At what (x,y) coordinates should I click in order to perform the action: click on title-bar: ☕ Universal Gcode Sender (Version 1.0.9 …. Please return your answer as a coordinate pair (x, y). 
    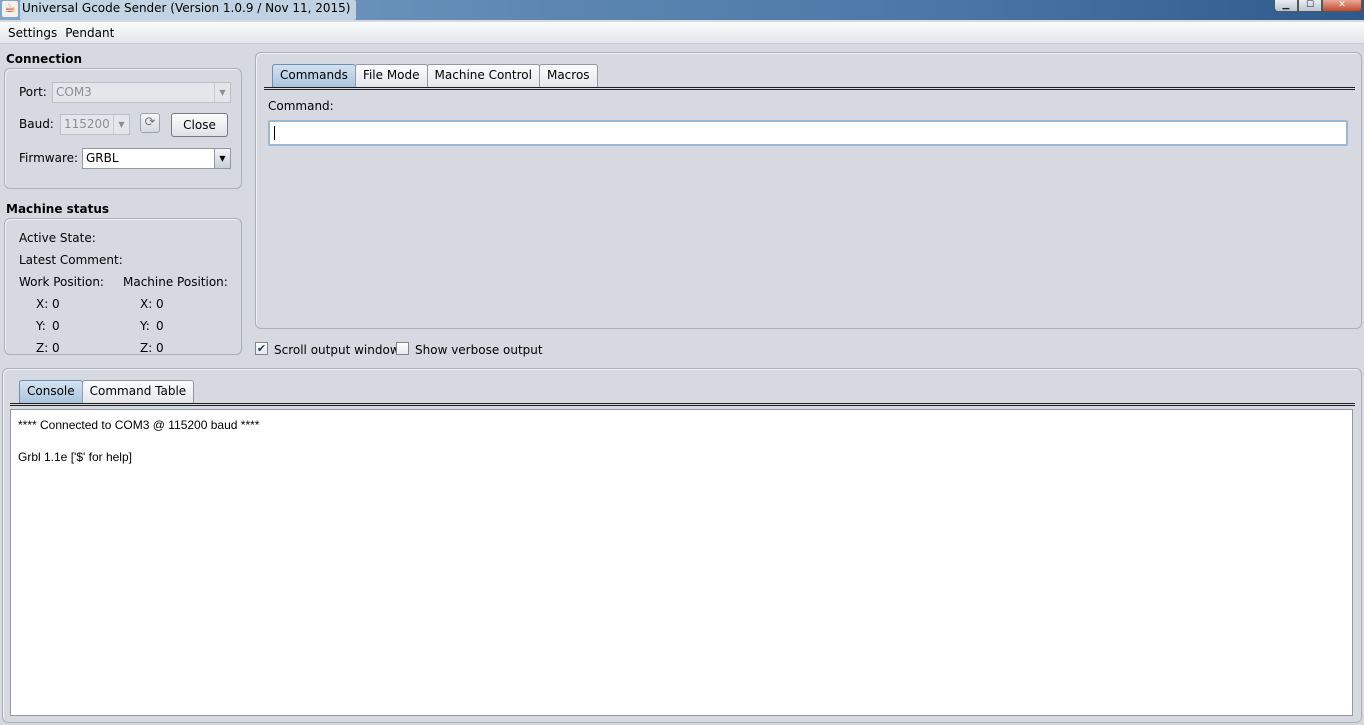
    Looking at the image, I should click on (682, 10).